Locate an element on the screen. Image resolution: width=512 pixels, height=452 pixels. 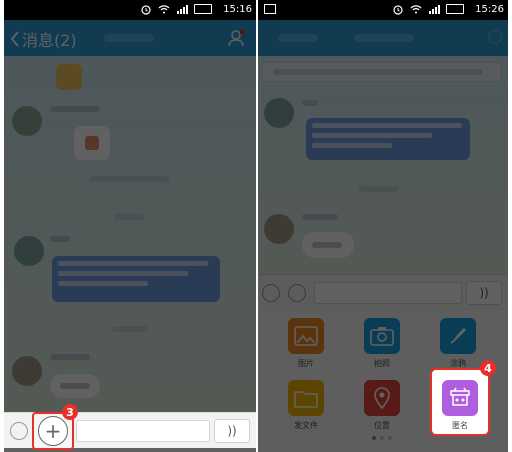
chat-header is located at coordinates (383, 38).